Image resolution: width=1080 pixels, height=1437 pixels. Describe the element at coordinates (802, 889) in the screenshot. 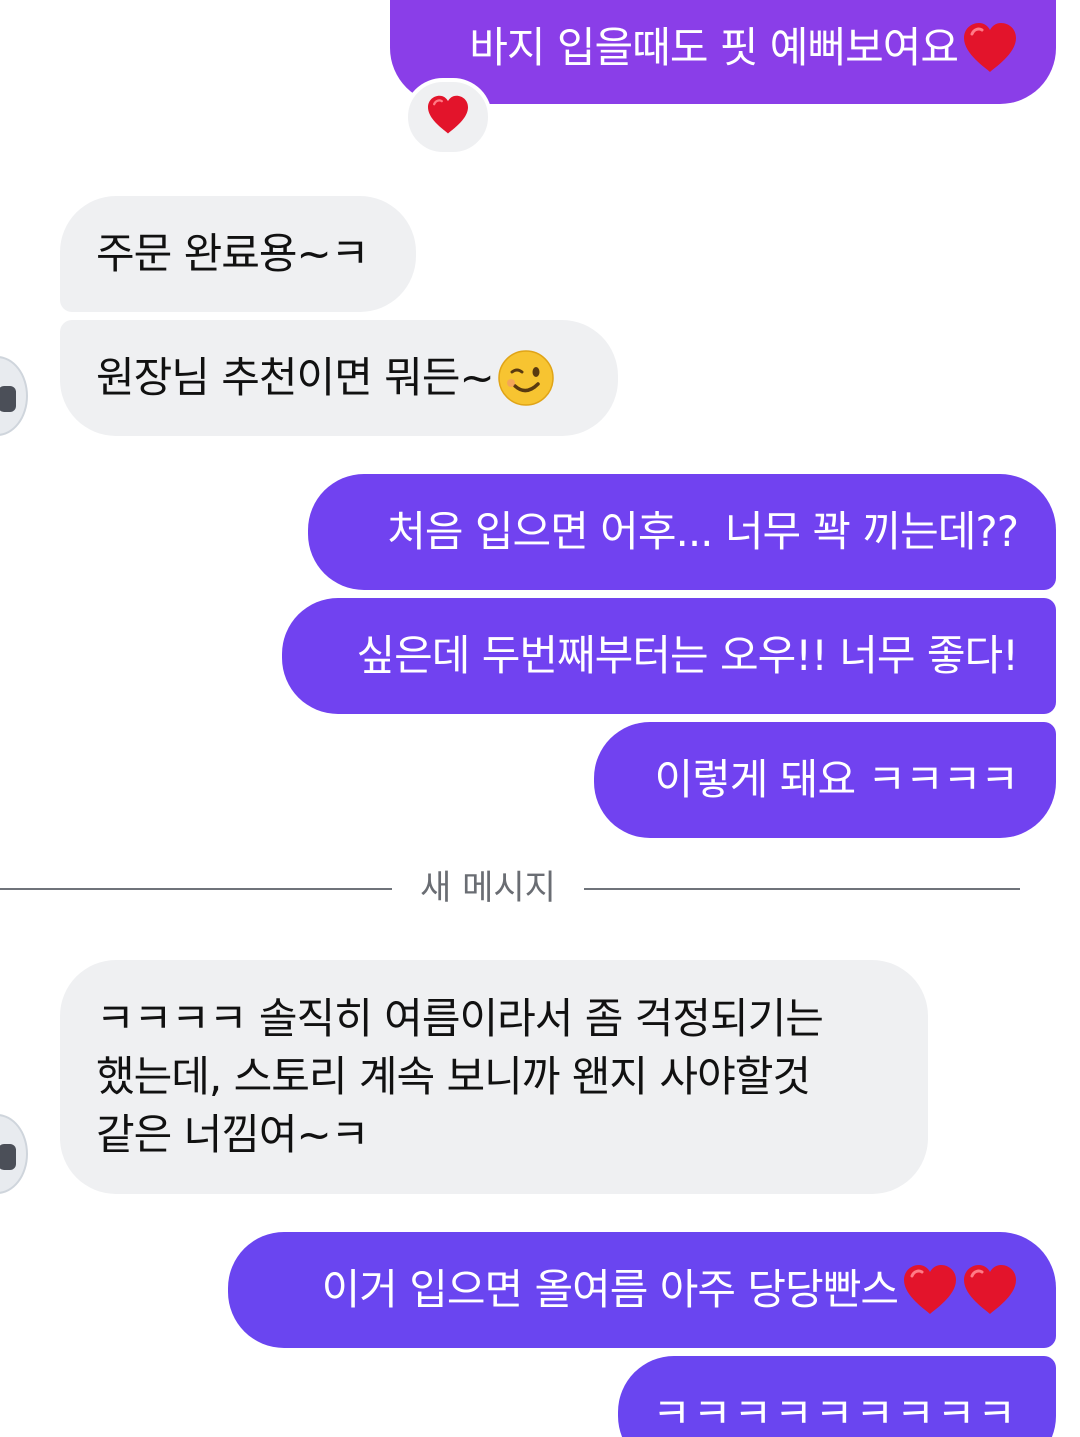

I see `divider-line-right` at that location.